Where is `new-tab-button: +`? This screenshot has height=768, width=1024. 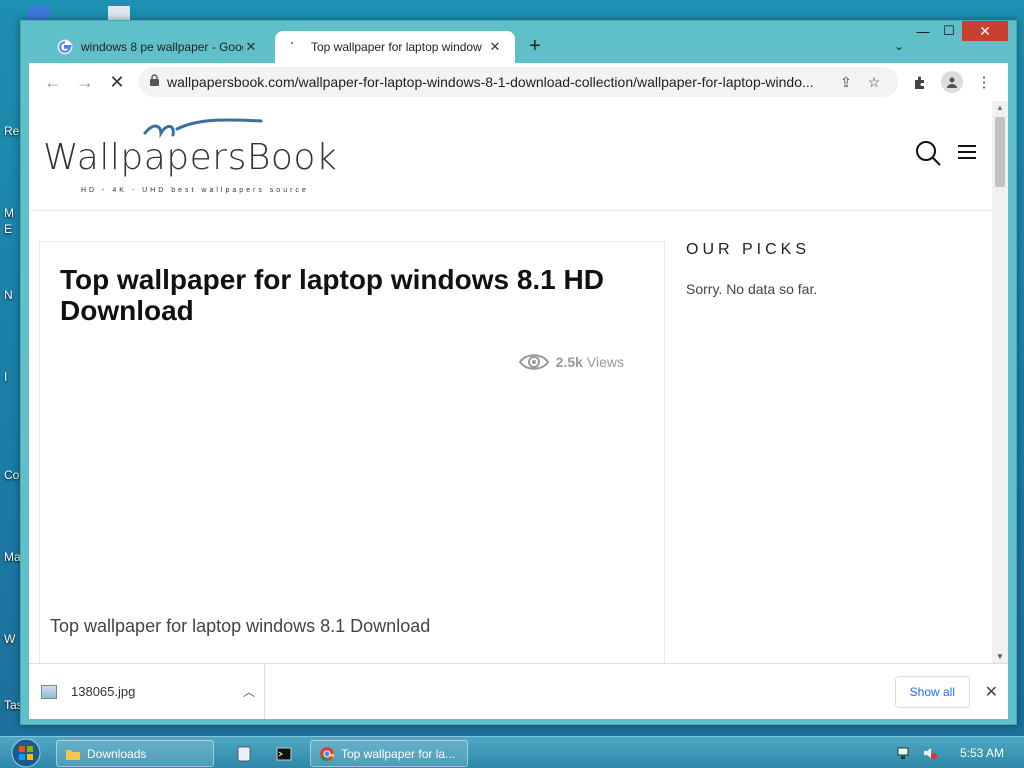
new-tab-button: + is located at coordinates (535, 46).